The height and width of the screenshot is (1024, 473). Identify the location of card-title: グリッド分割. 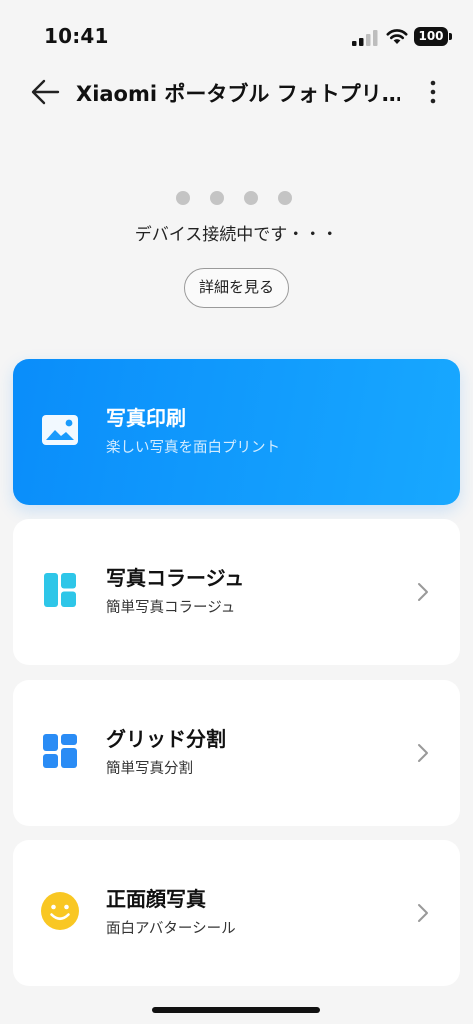
(166, 739).